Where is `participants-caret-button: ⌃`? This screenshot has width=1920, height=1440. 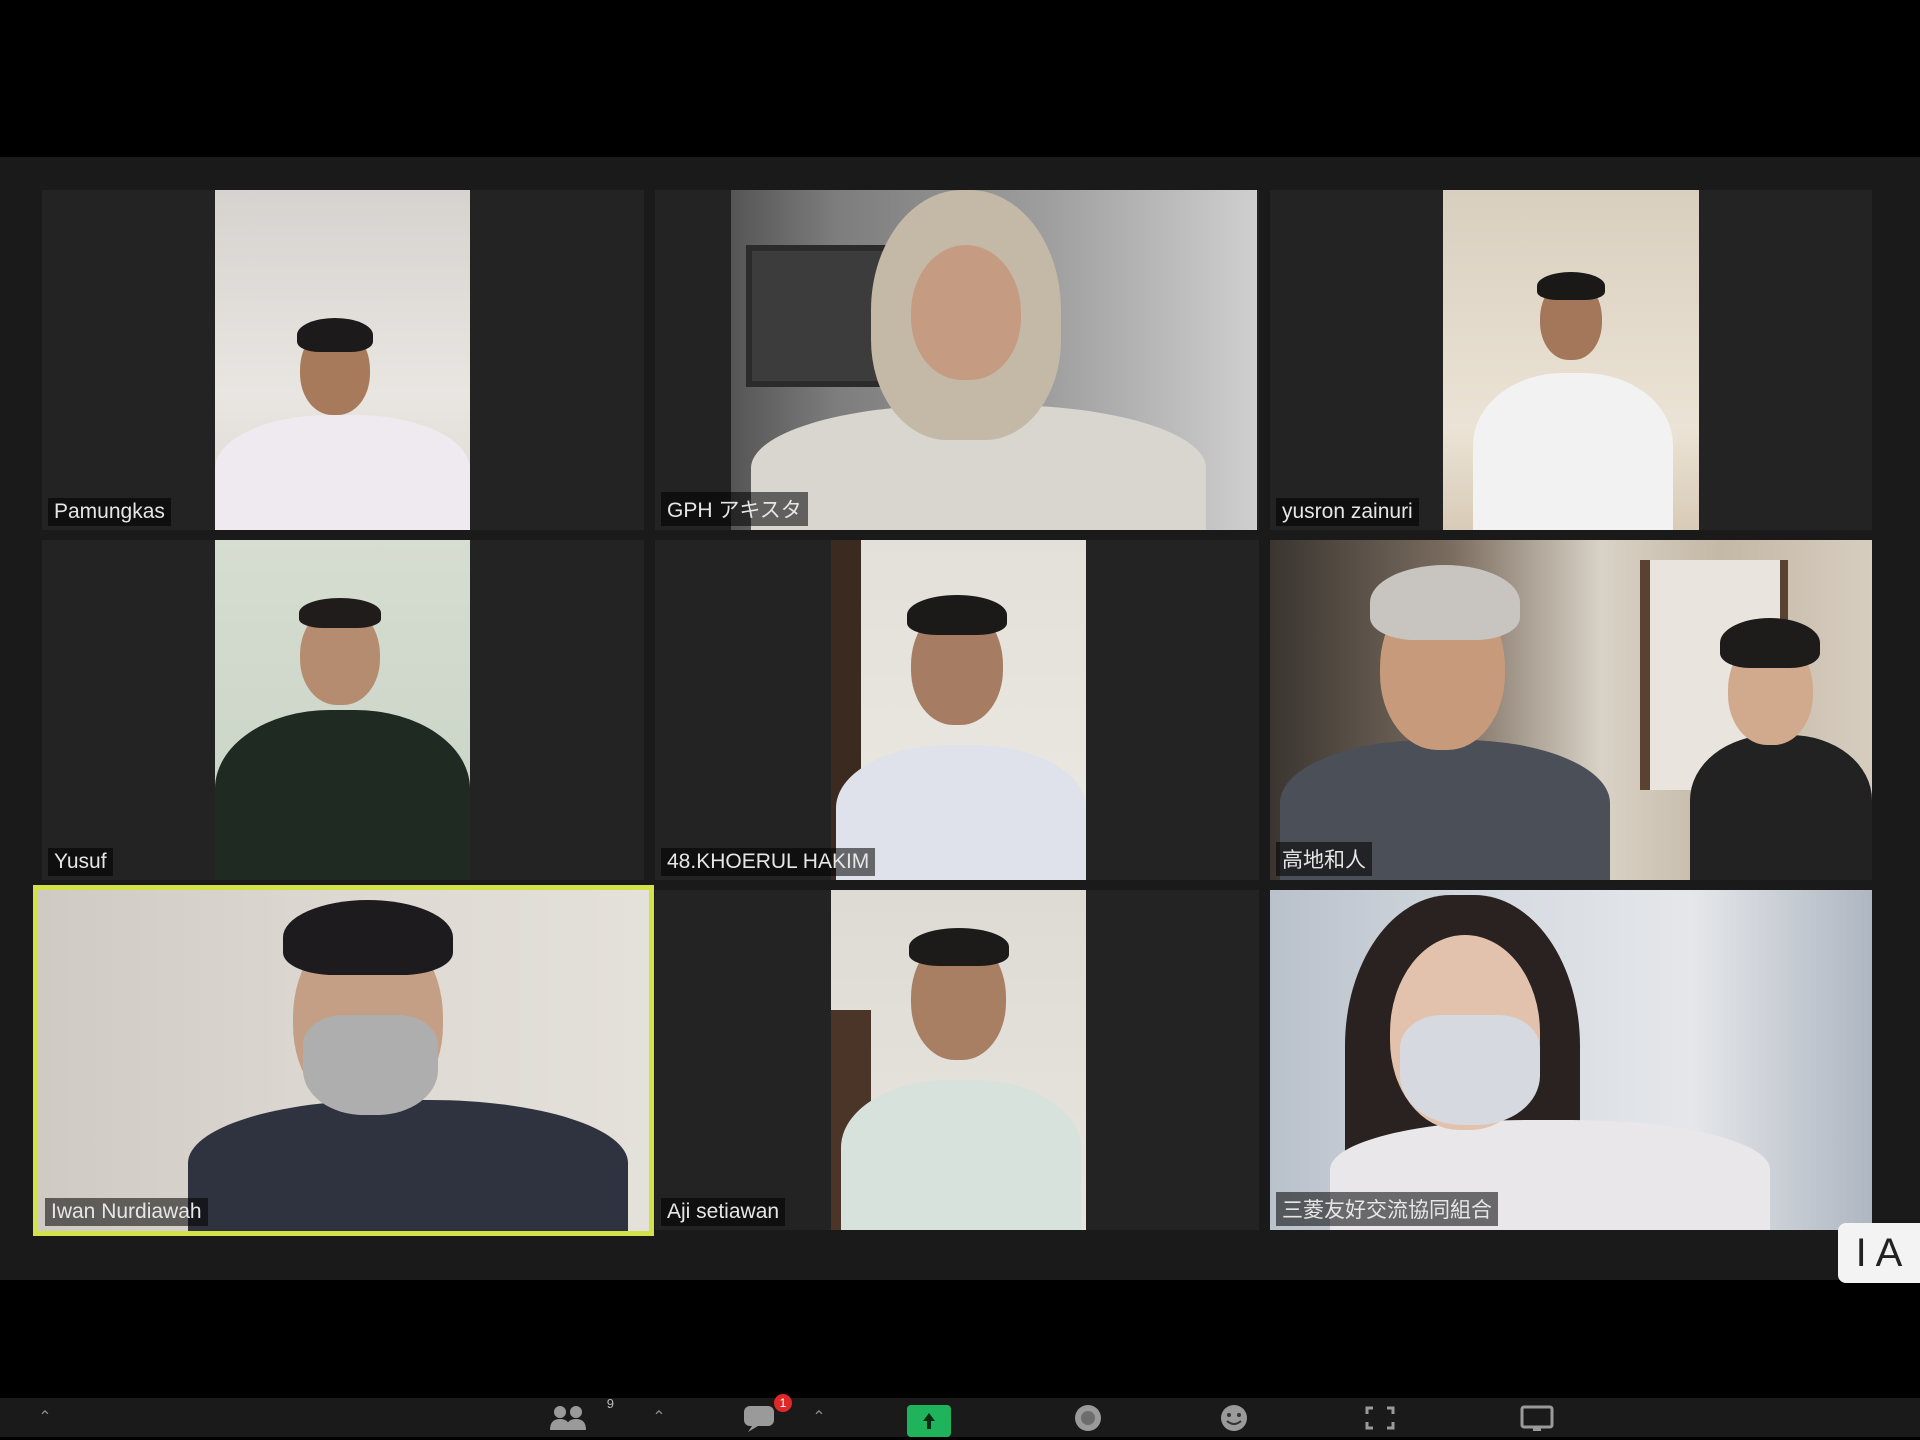 participants-caret-button: ⌃ is located at coordinates (659, 1417).